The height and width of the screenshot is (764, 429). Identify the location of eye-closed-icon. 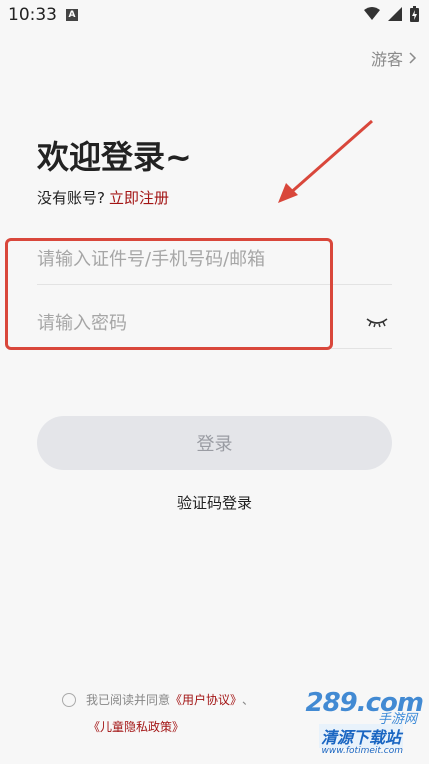
(377, 322).